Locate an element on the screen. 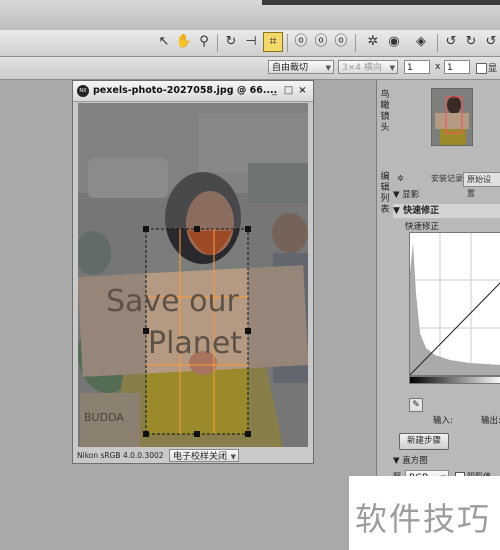 The height and width of the screenshot is (550, 500). eyedropper-icon: ✎ is located at coordinates (416, 405).